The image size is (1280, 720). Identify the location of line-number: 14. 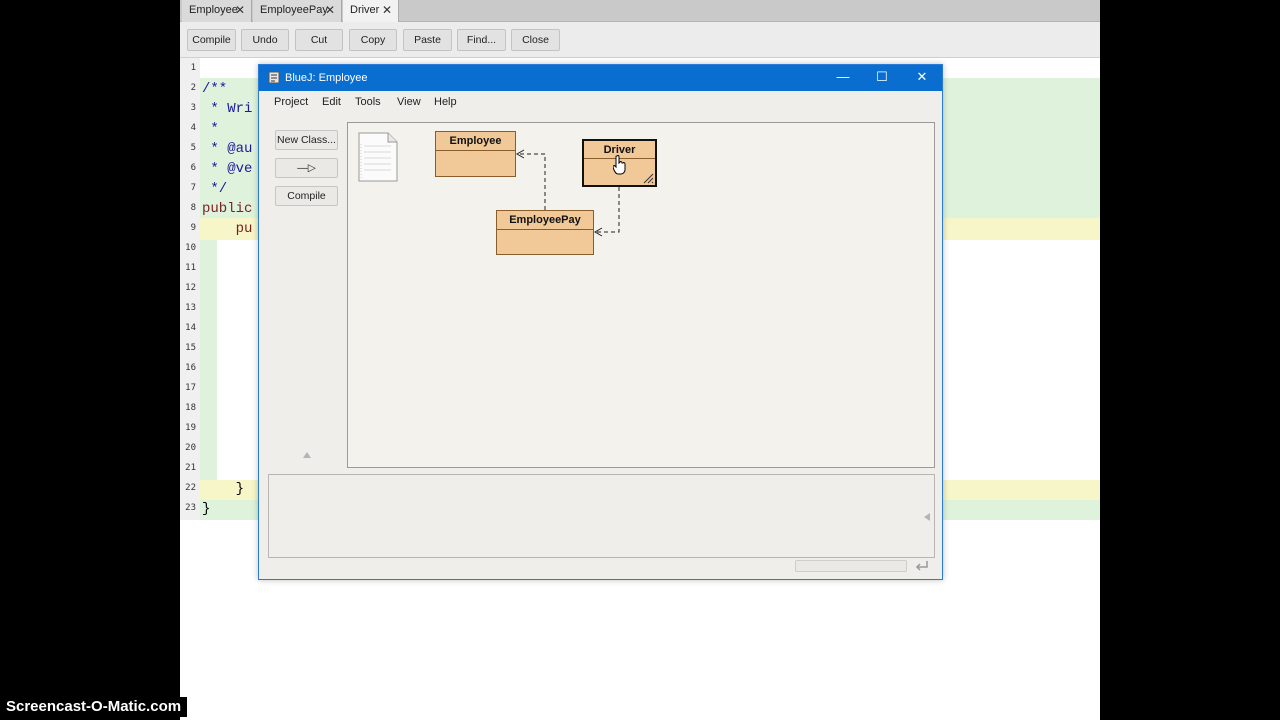
(190, 328).